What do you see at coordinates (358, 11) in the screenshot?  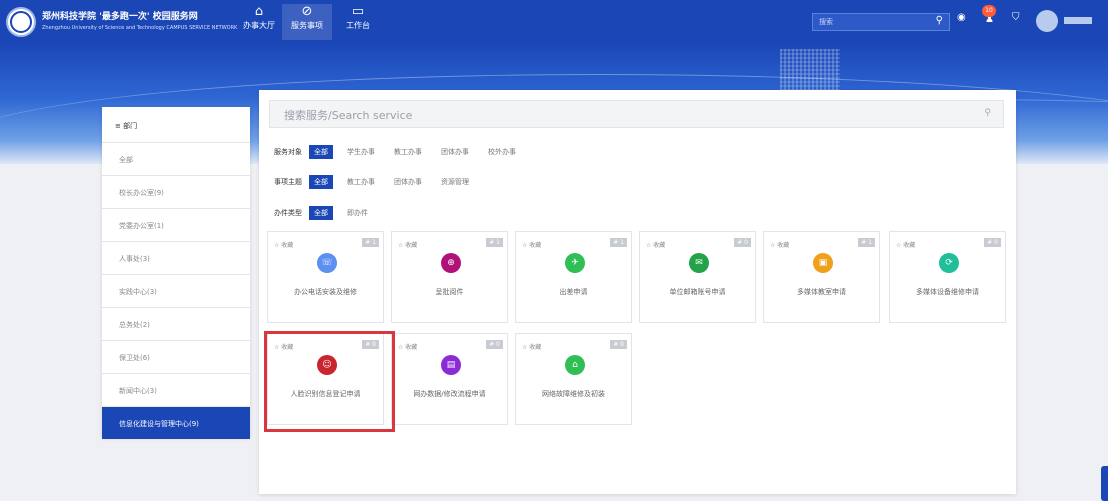 I see `monitor-icon: ▭` at bounding box center [358, 11].